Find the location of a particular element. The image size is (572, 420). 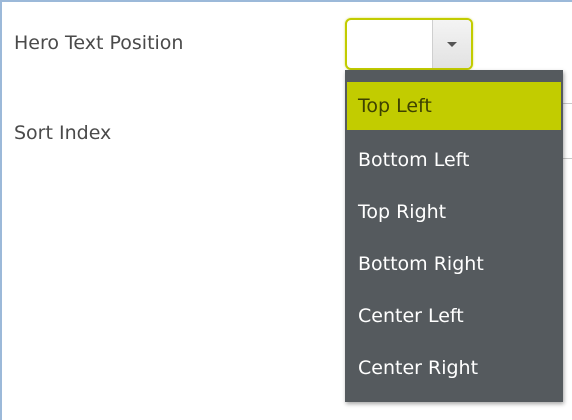

select-toggle-button is located at coordinates (451, 44).